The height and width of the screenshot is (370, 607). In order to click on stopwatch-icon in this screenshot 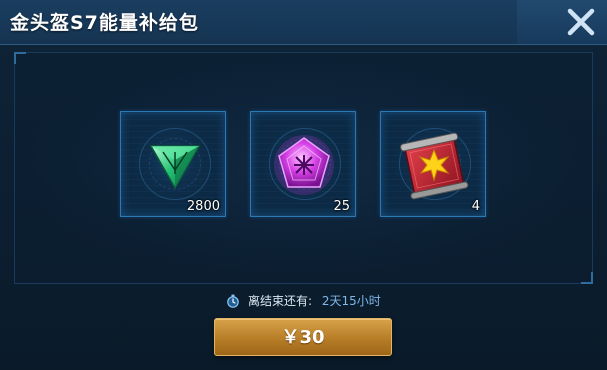, I will do `click(233, 301)`.